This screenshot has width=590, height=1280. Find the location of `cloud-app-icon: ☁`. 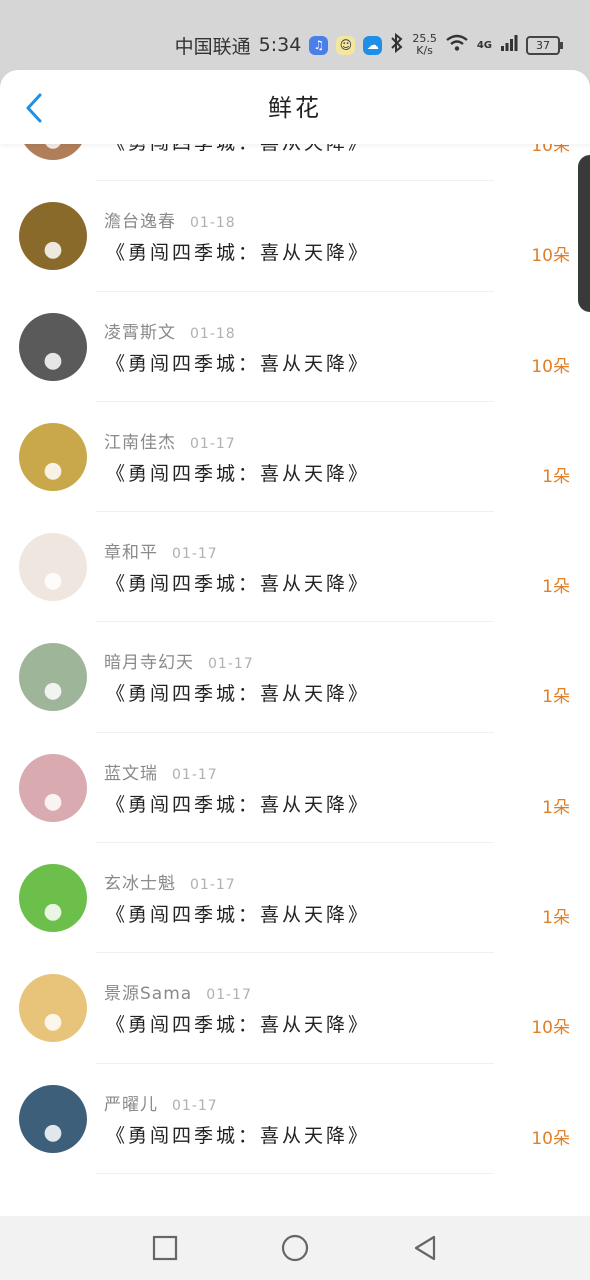

cloud-app-icon: ☁ is located at coordinates (373, 45).